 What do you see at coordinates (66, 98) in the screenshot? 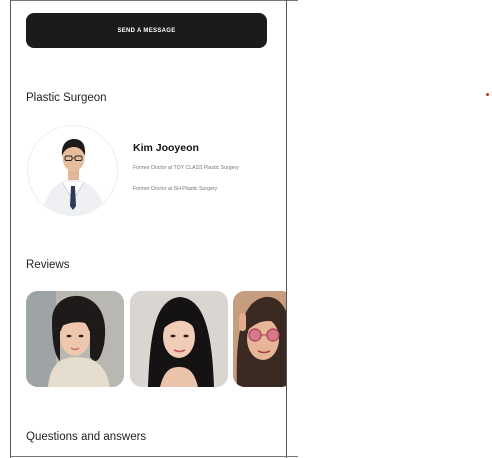
I see `surgeon-section-title: Plastic Surgeon` at bounding box center [66, 98].